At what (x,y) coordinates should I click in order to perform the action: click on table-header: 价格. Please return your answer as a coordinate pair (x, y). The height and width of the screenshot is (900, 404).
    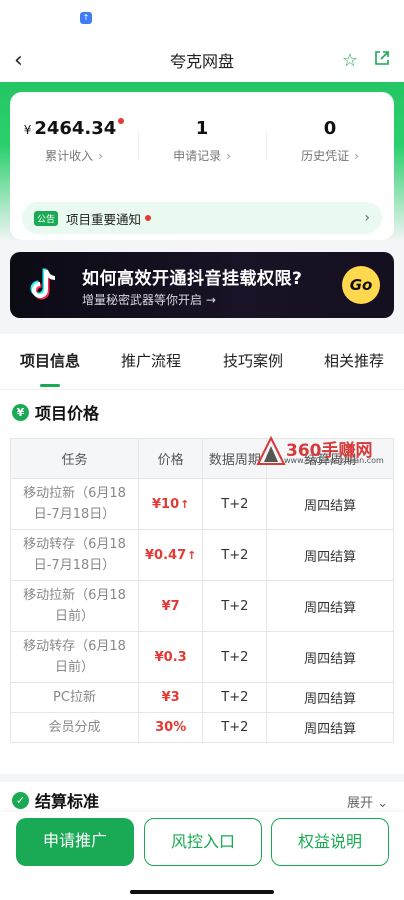
    Looking at the image, I should click on (170, 458).